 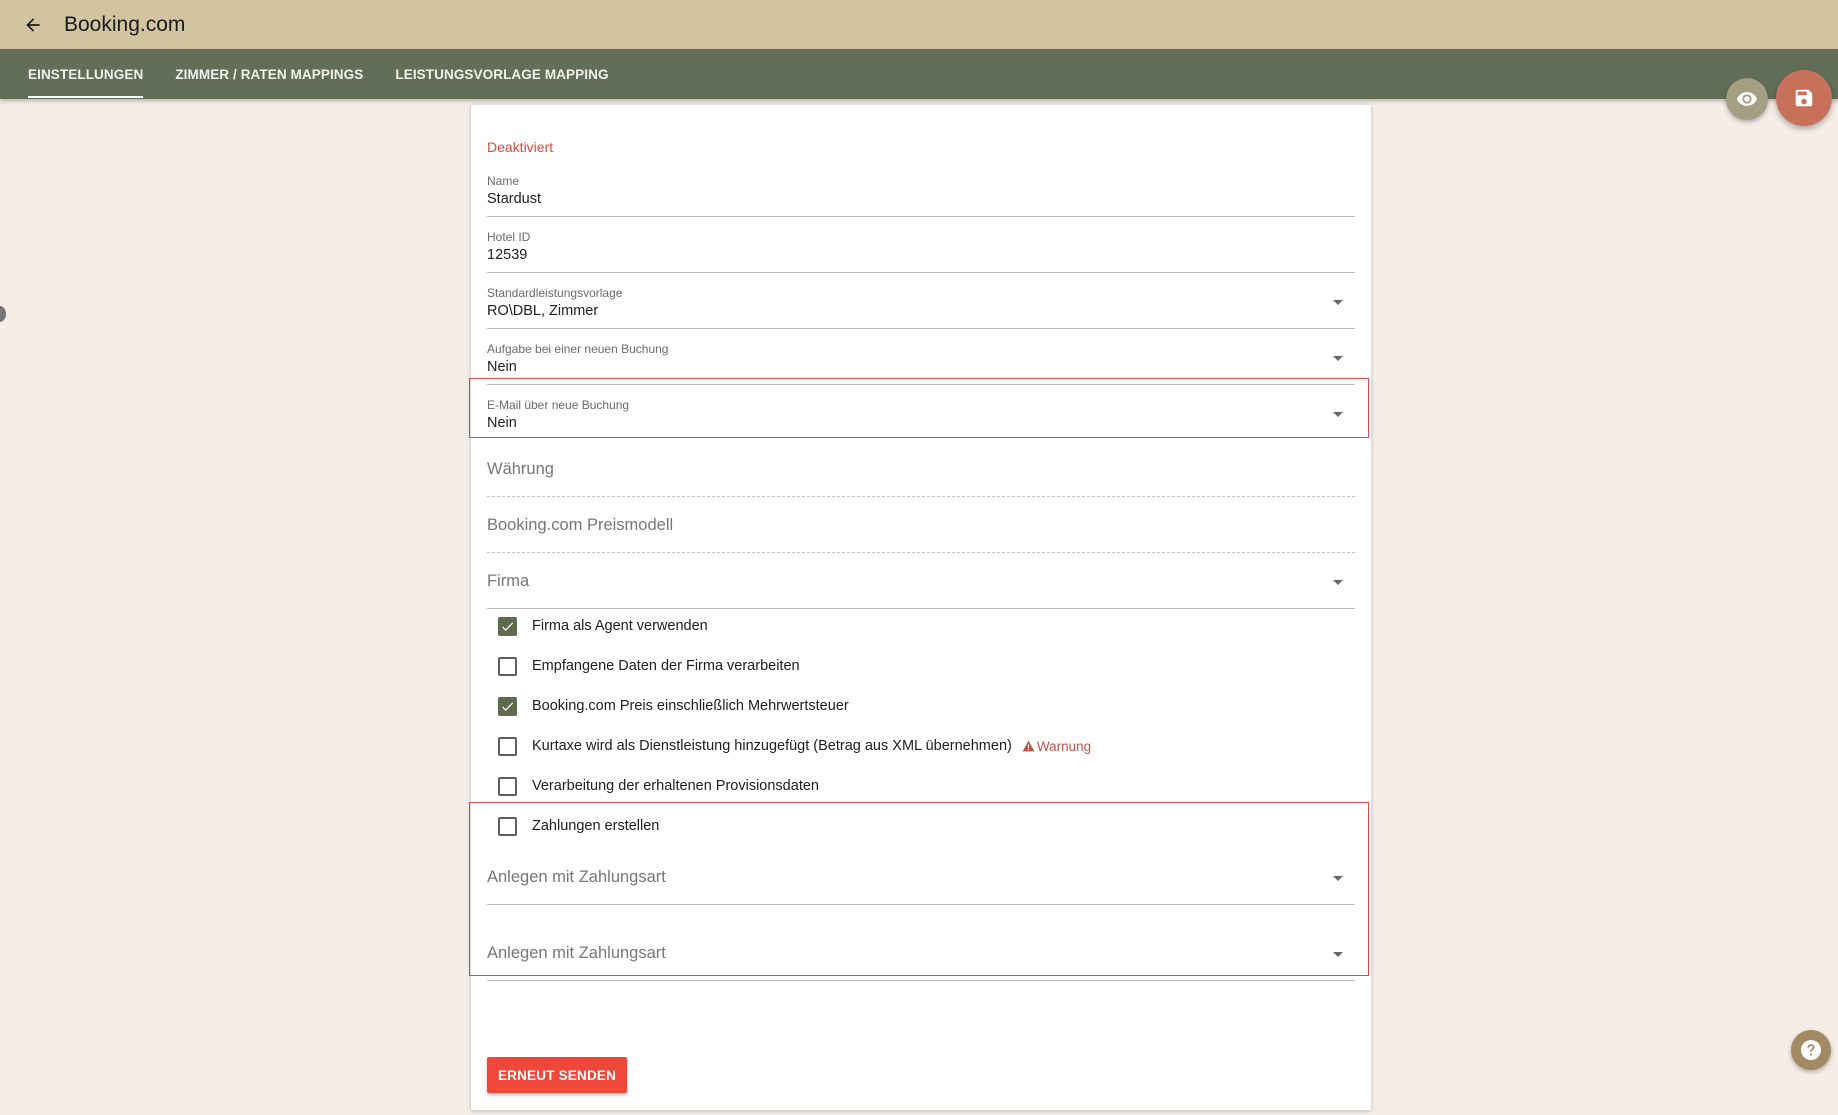 I want to click on hotel-id-label: Hotel ID, so click(x=509, y=237).